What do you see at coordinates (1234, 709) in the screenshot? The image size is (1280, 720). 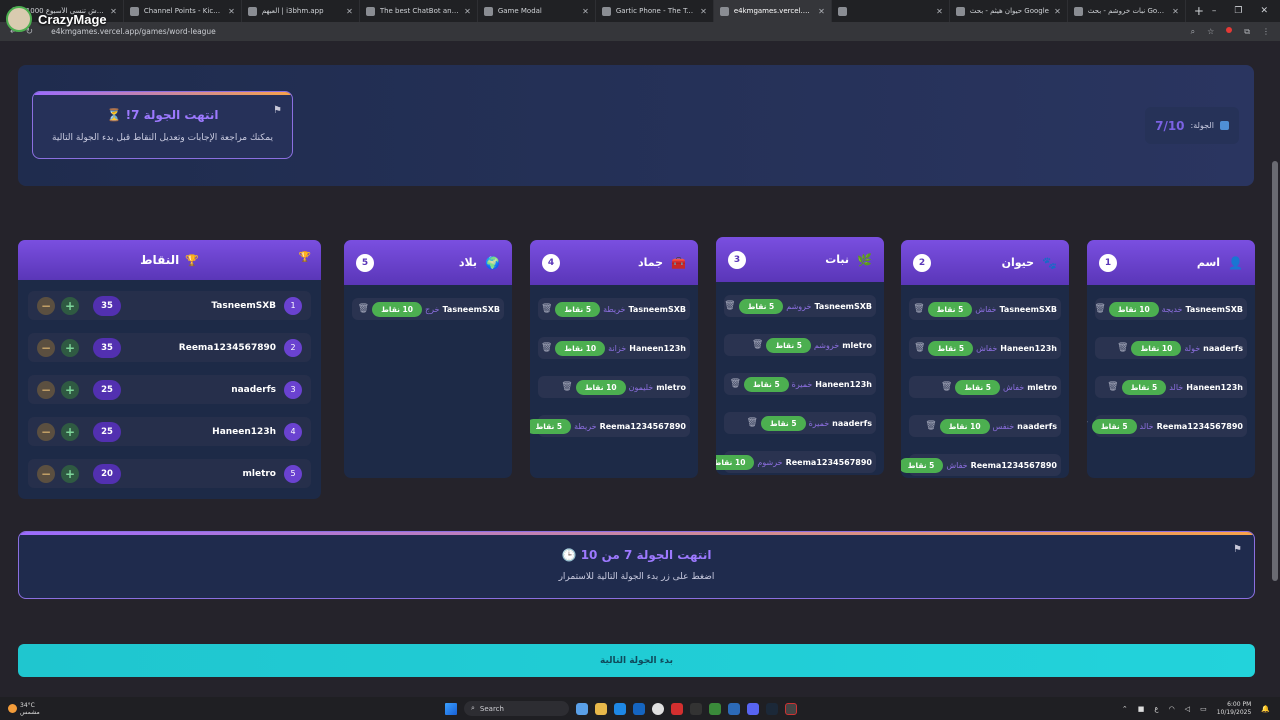 I see `clock: 6:00 PM 10/19/2025` at bounding box center [1234, 709].